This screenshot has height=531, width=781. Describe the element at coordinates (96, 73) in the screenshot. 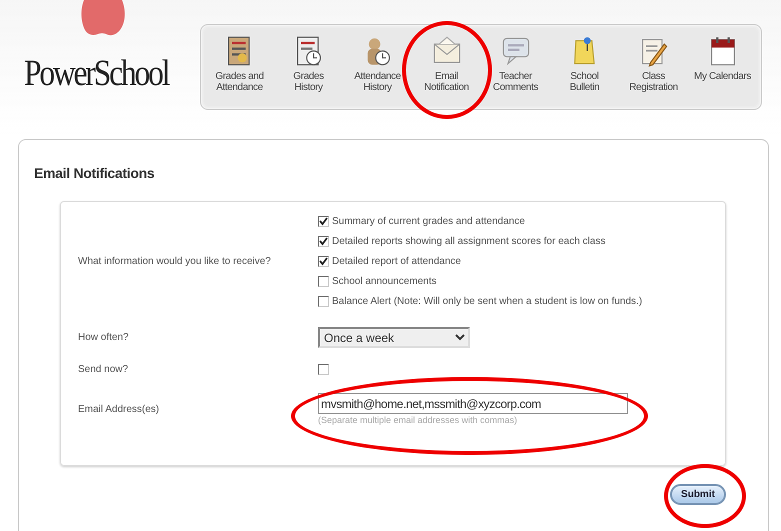

I see `logo-text: PowerSchool` at that location.